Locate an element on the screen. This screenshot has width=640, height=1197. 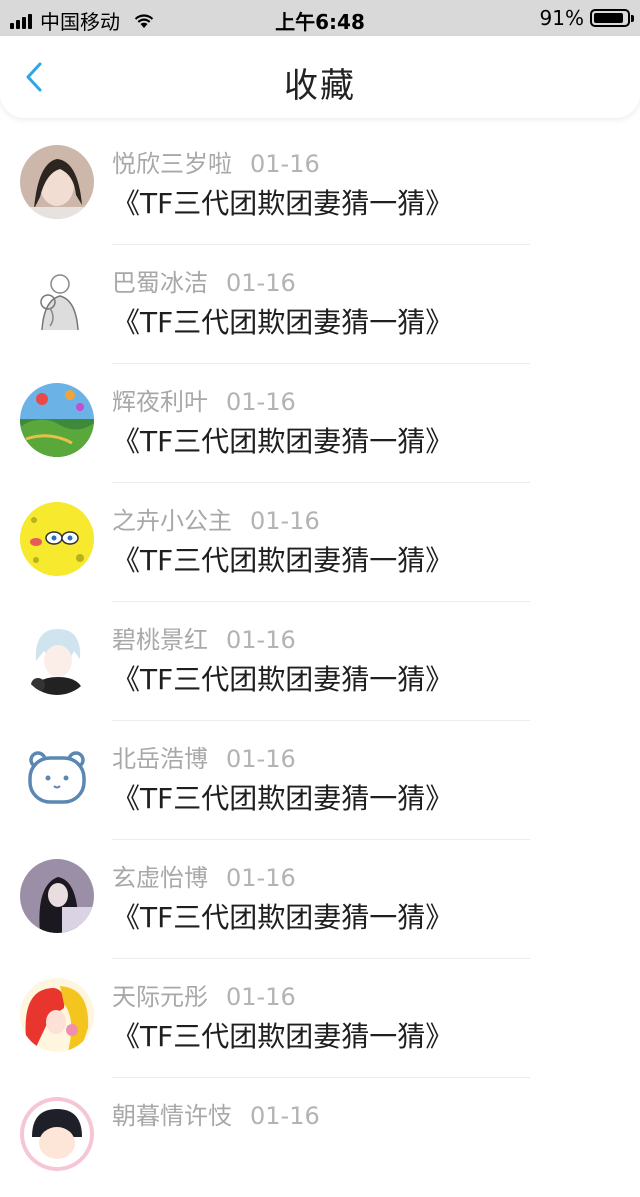
item-meta: 碧桃景红 01-16 is located at coordinates (204, 637).